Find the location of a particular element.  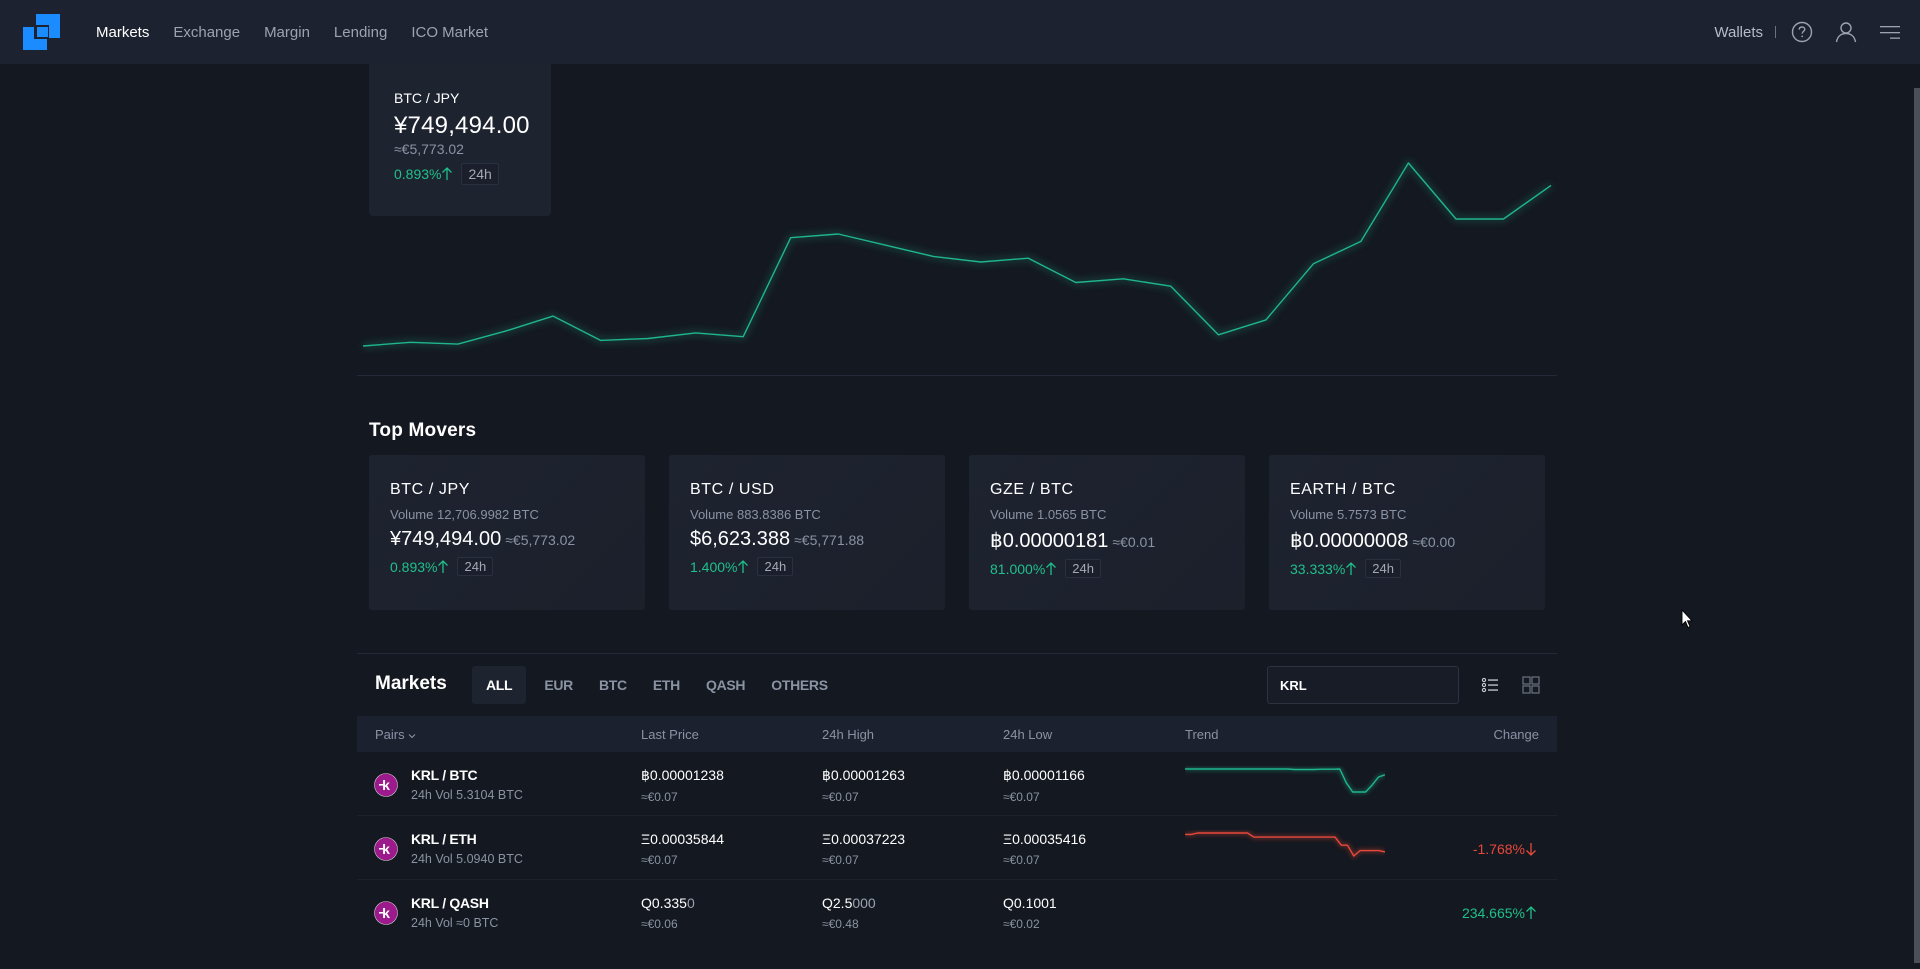

mover-price-row: ¥749,494.00 ≈€5,773.02 is located at coordinates (517, 539).